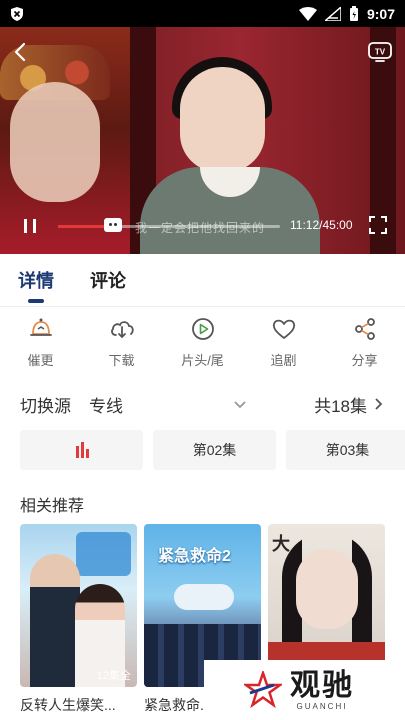 Image resolution: width=405 pixels, height=720 pixels. I want to click on follow-drama-button: 追剧, so click(284, 343).